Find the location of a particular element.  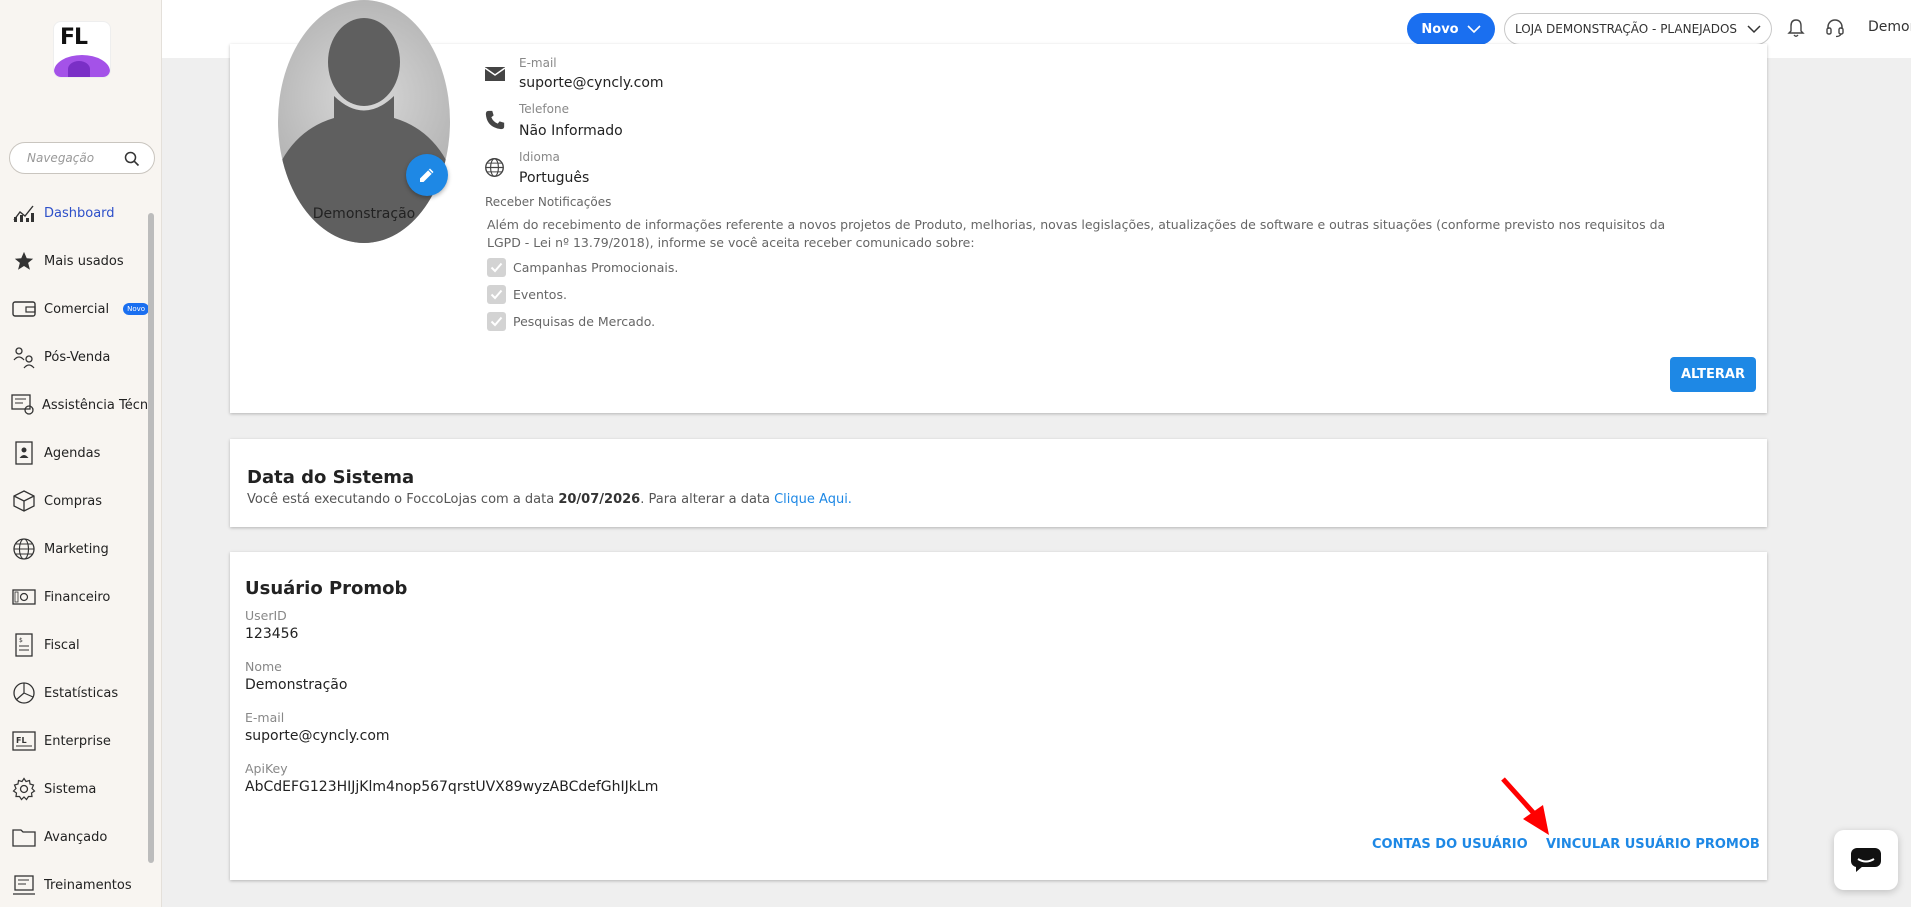

sidebar-item-label: Estatísticas is located at coordinates (81, 693).